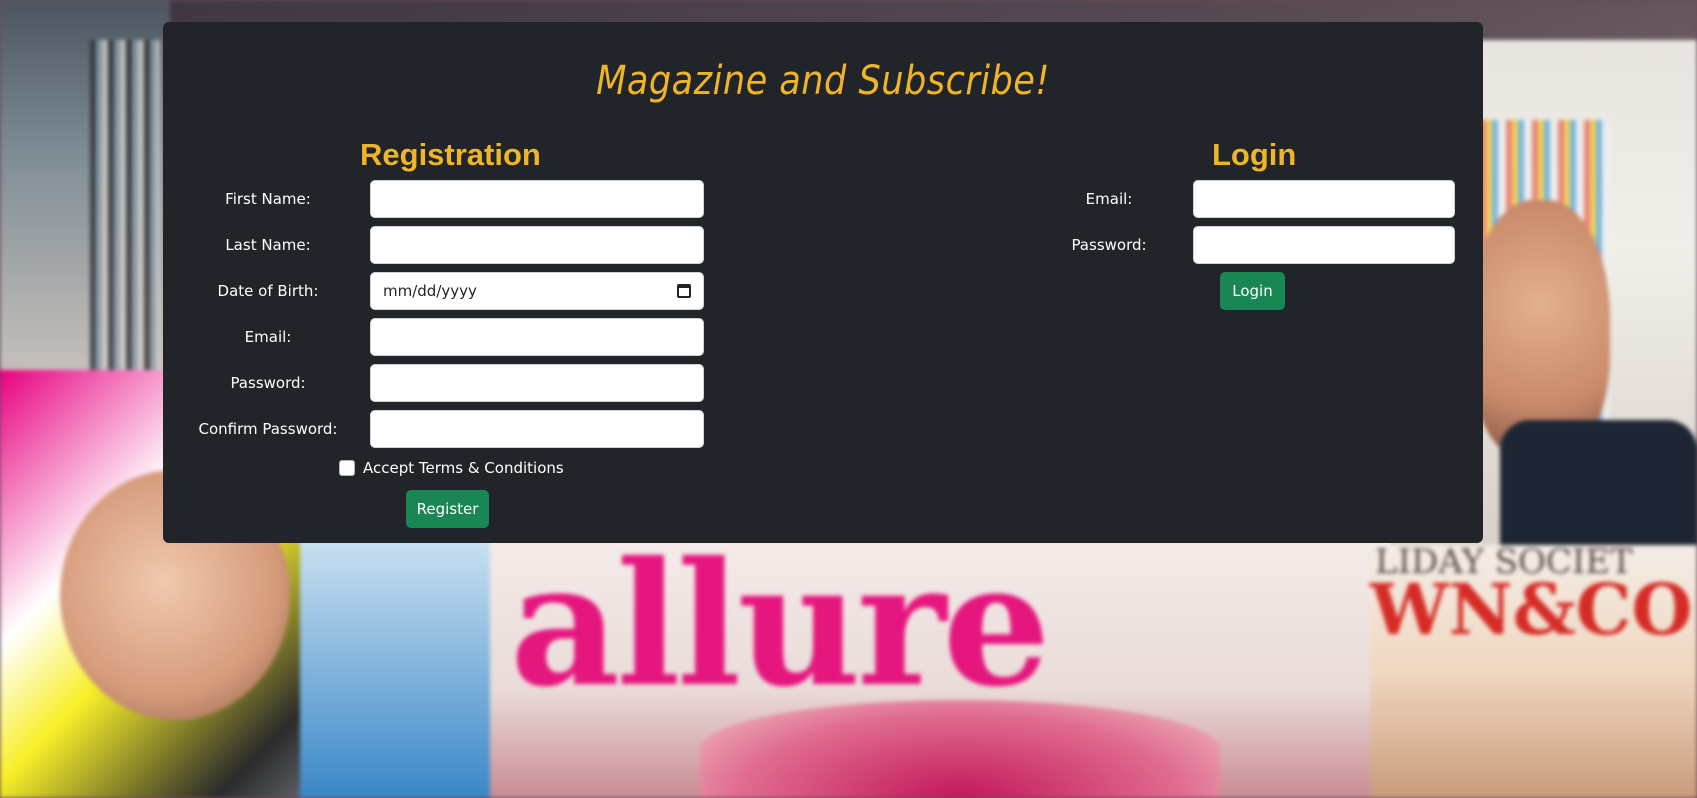 The height and width of the screenshot is (798, 1697). What do you see at coordinates (463, 468) in the screenshot?
I see `terms-label: Accept Terms & Conditions` at bounding box center [463, 468].